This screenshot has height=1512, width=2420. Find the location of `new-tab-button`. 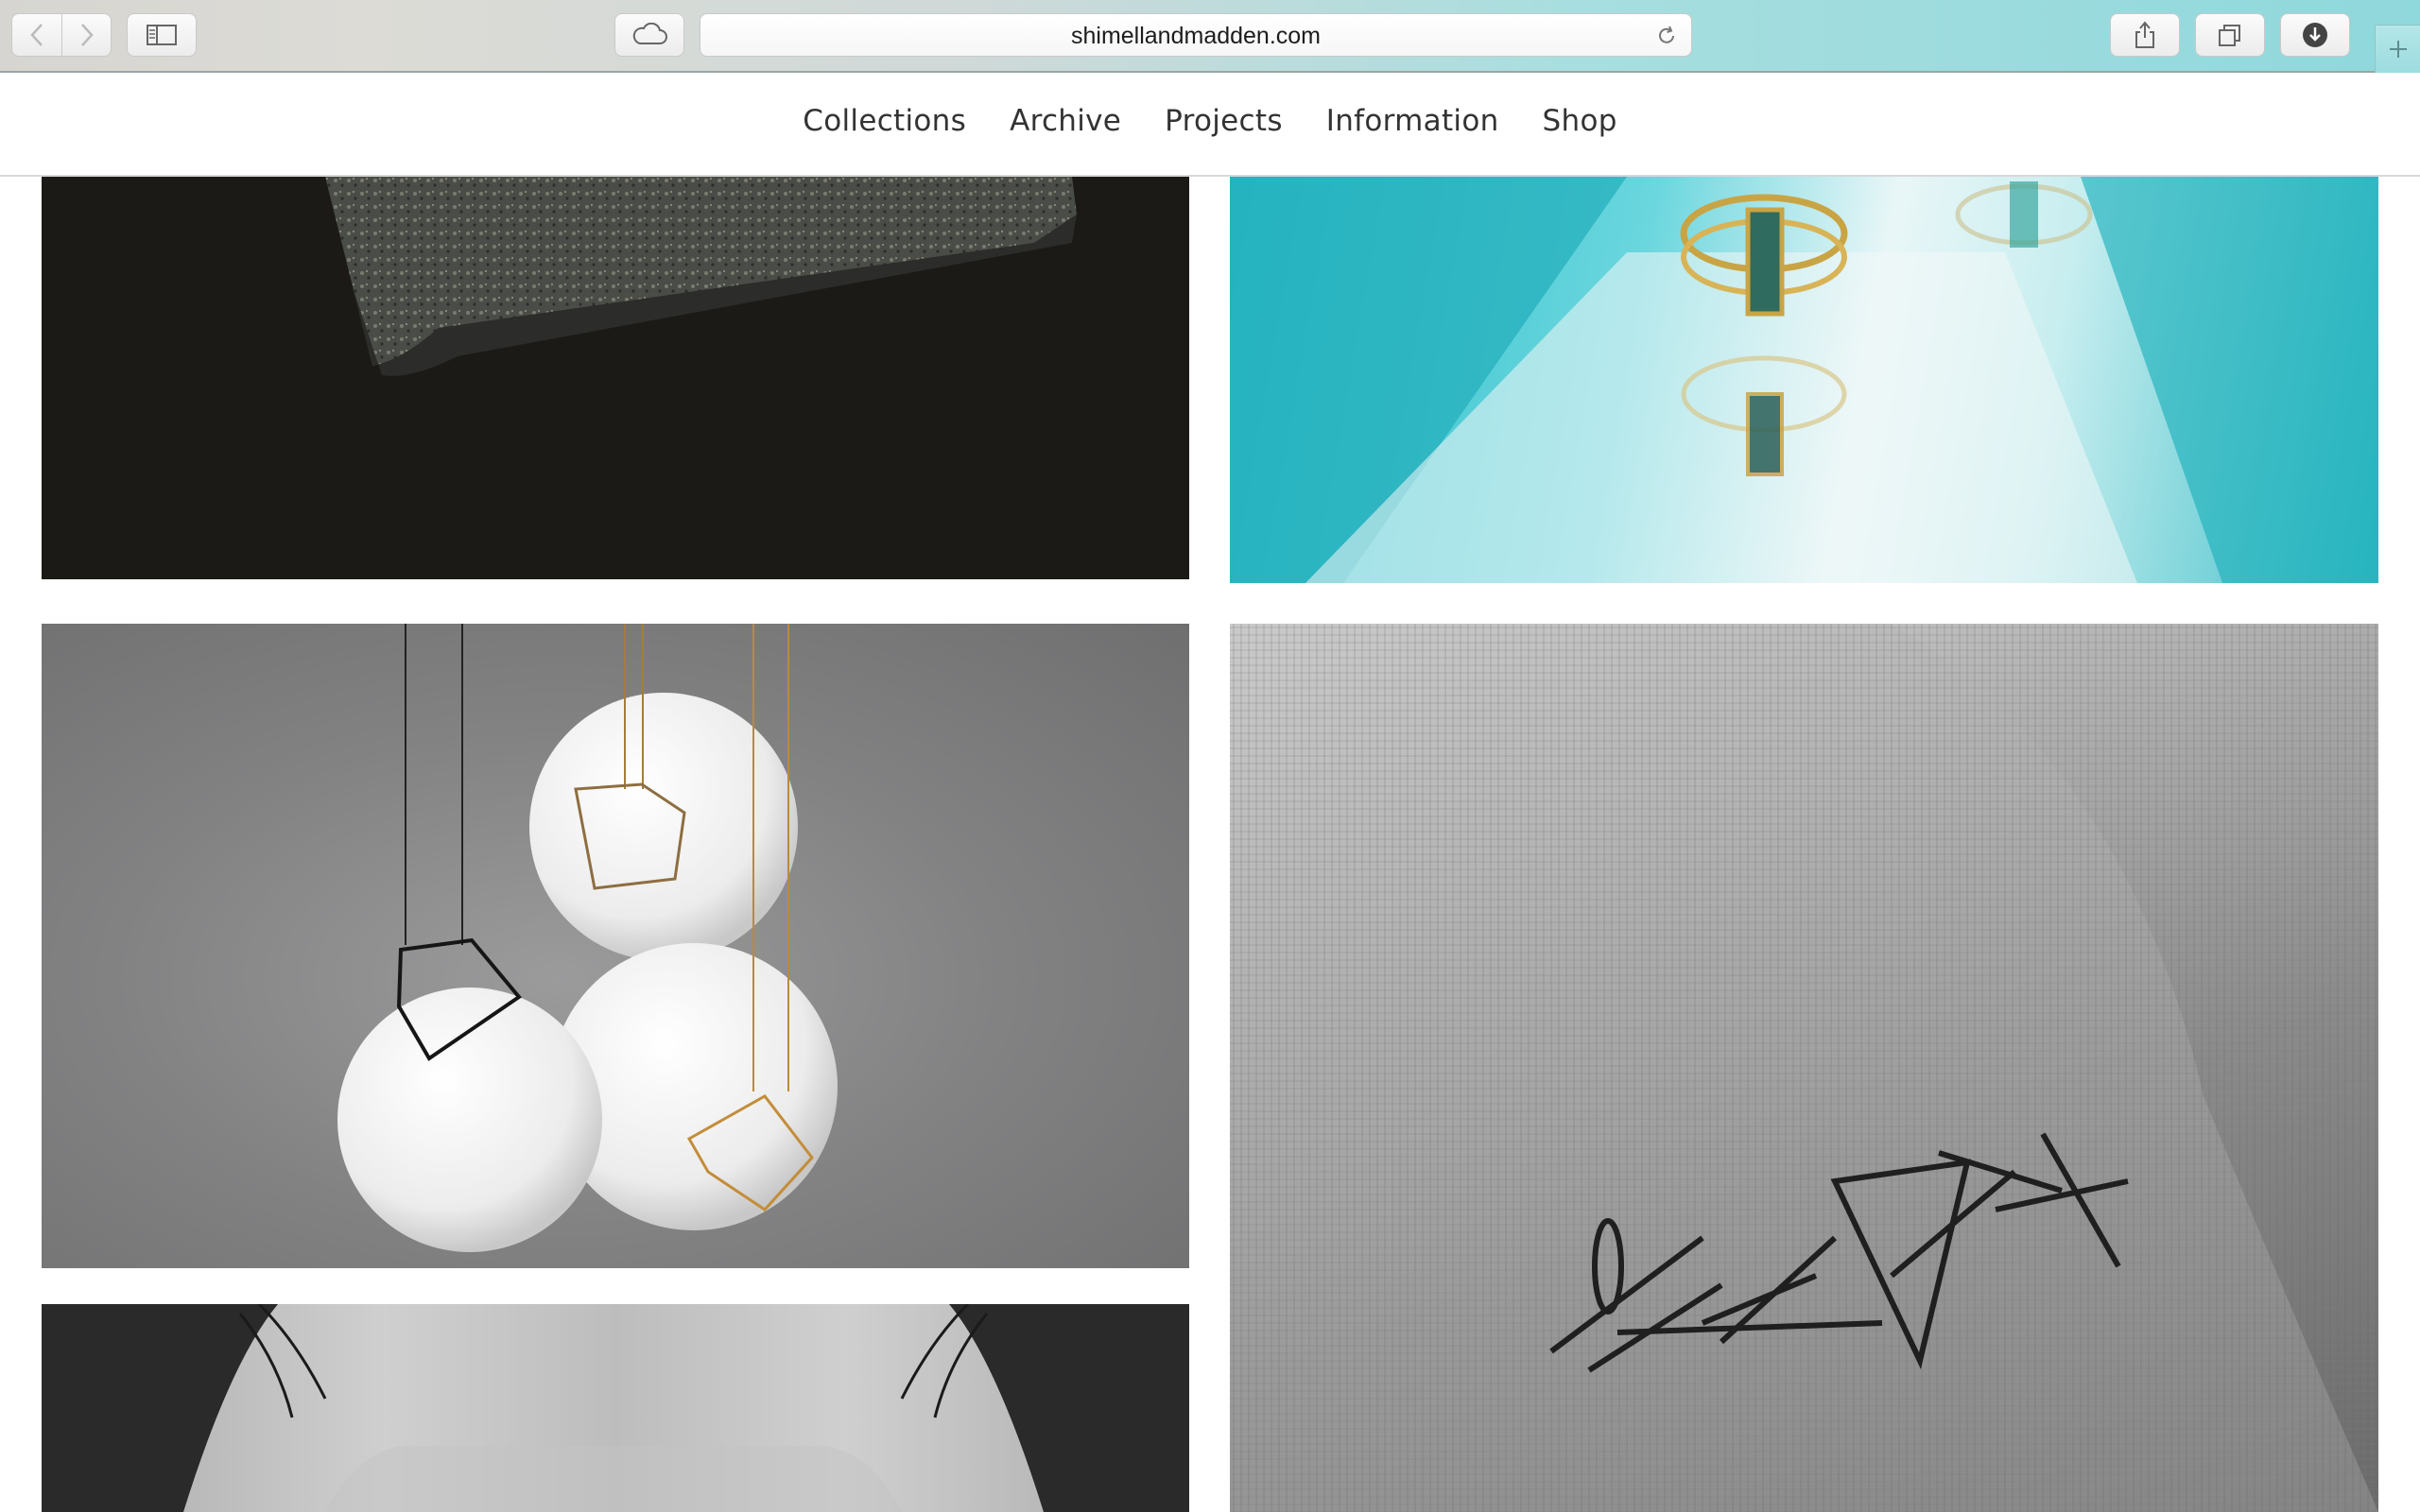

new-tab-button is located at coordinates (2397, 49).